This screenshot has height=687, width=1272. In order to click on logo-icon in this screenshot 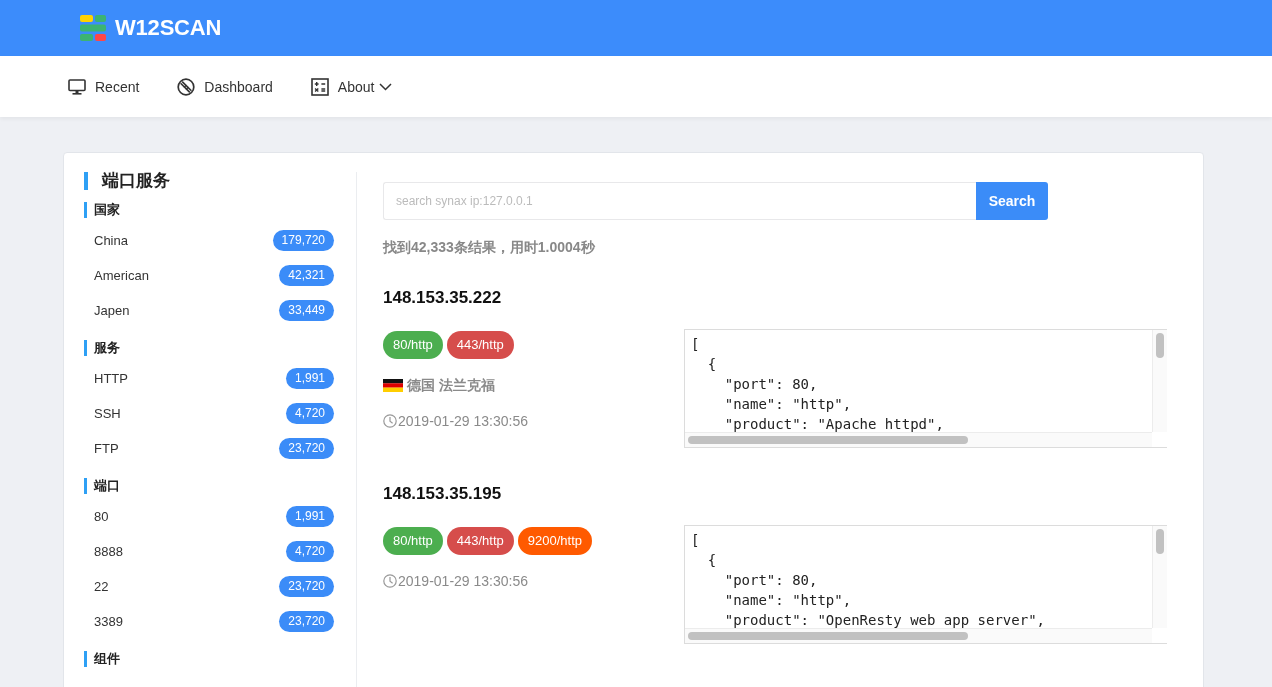, I will do `click(93, 28)`.